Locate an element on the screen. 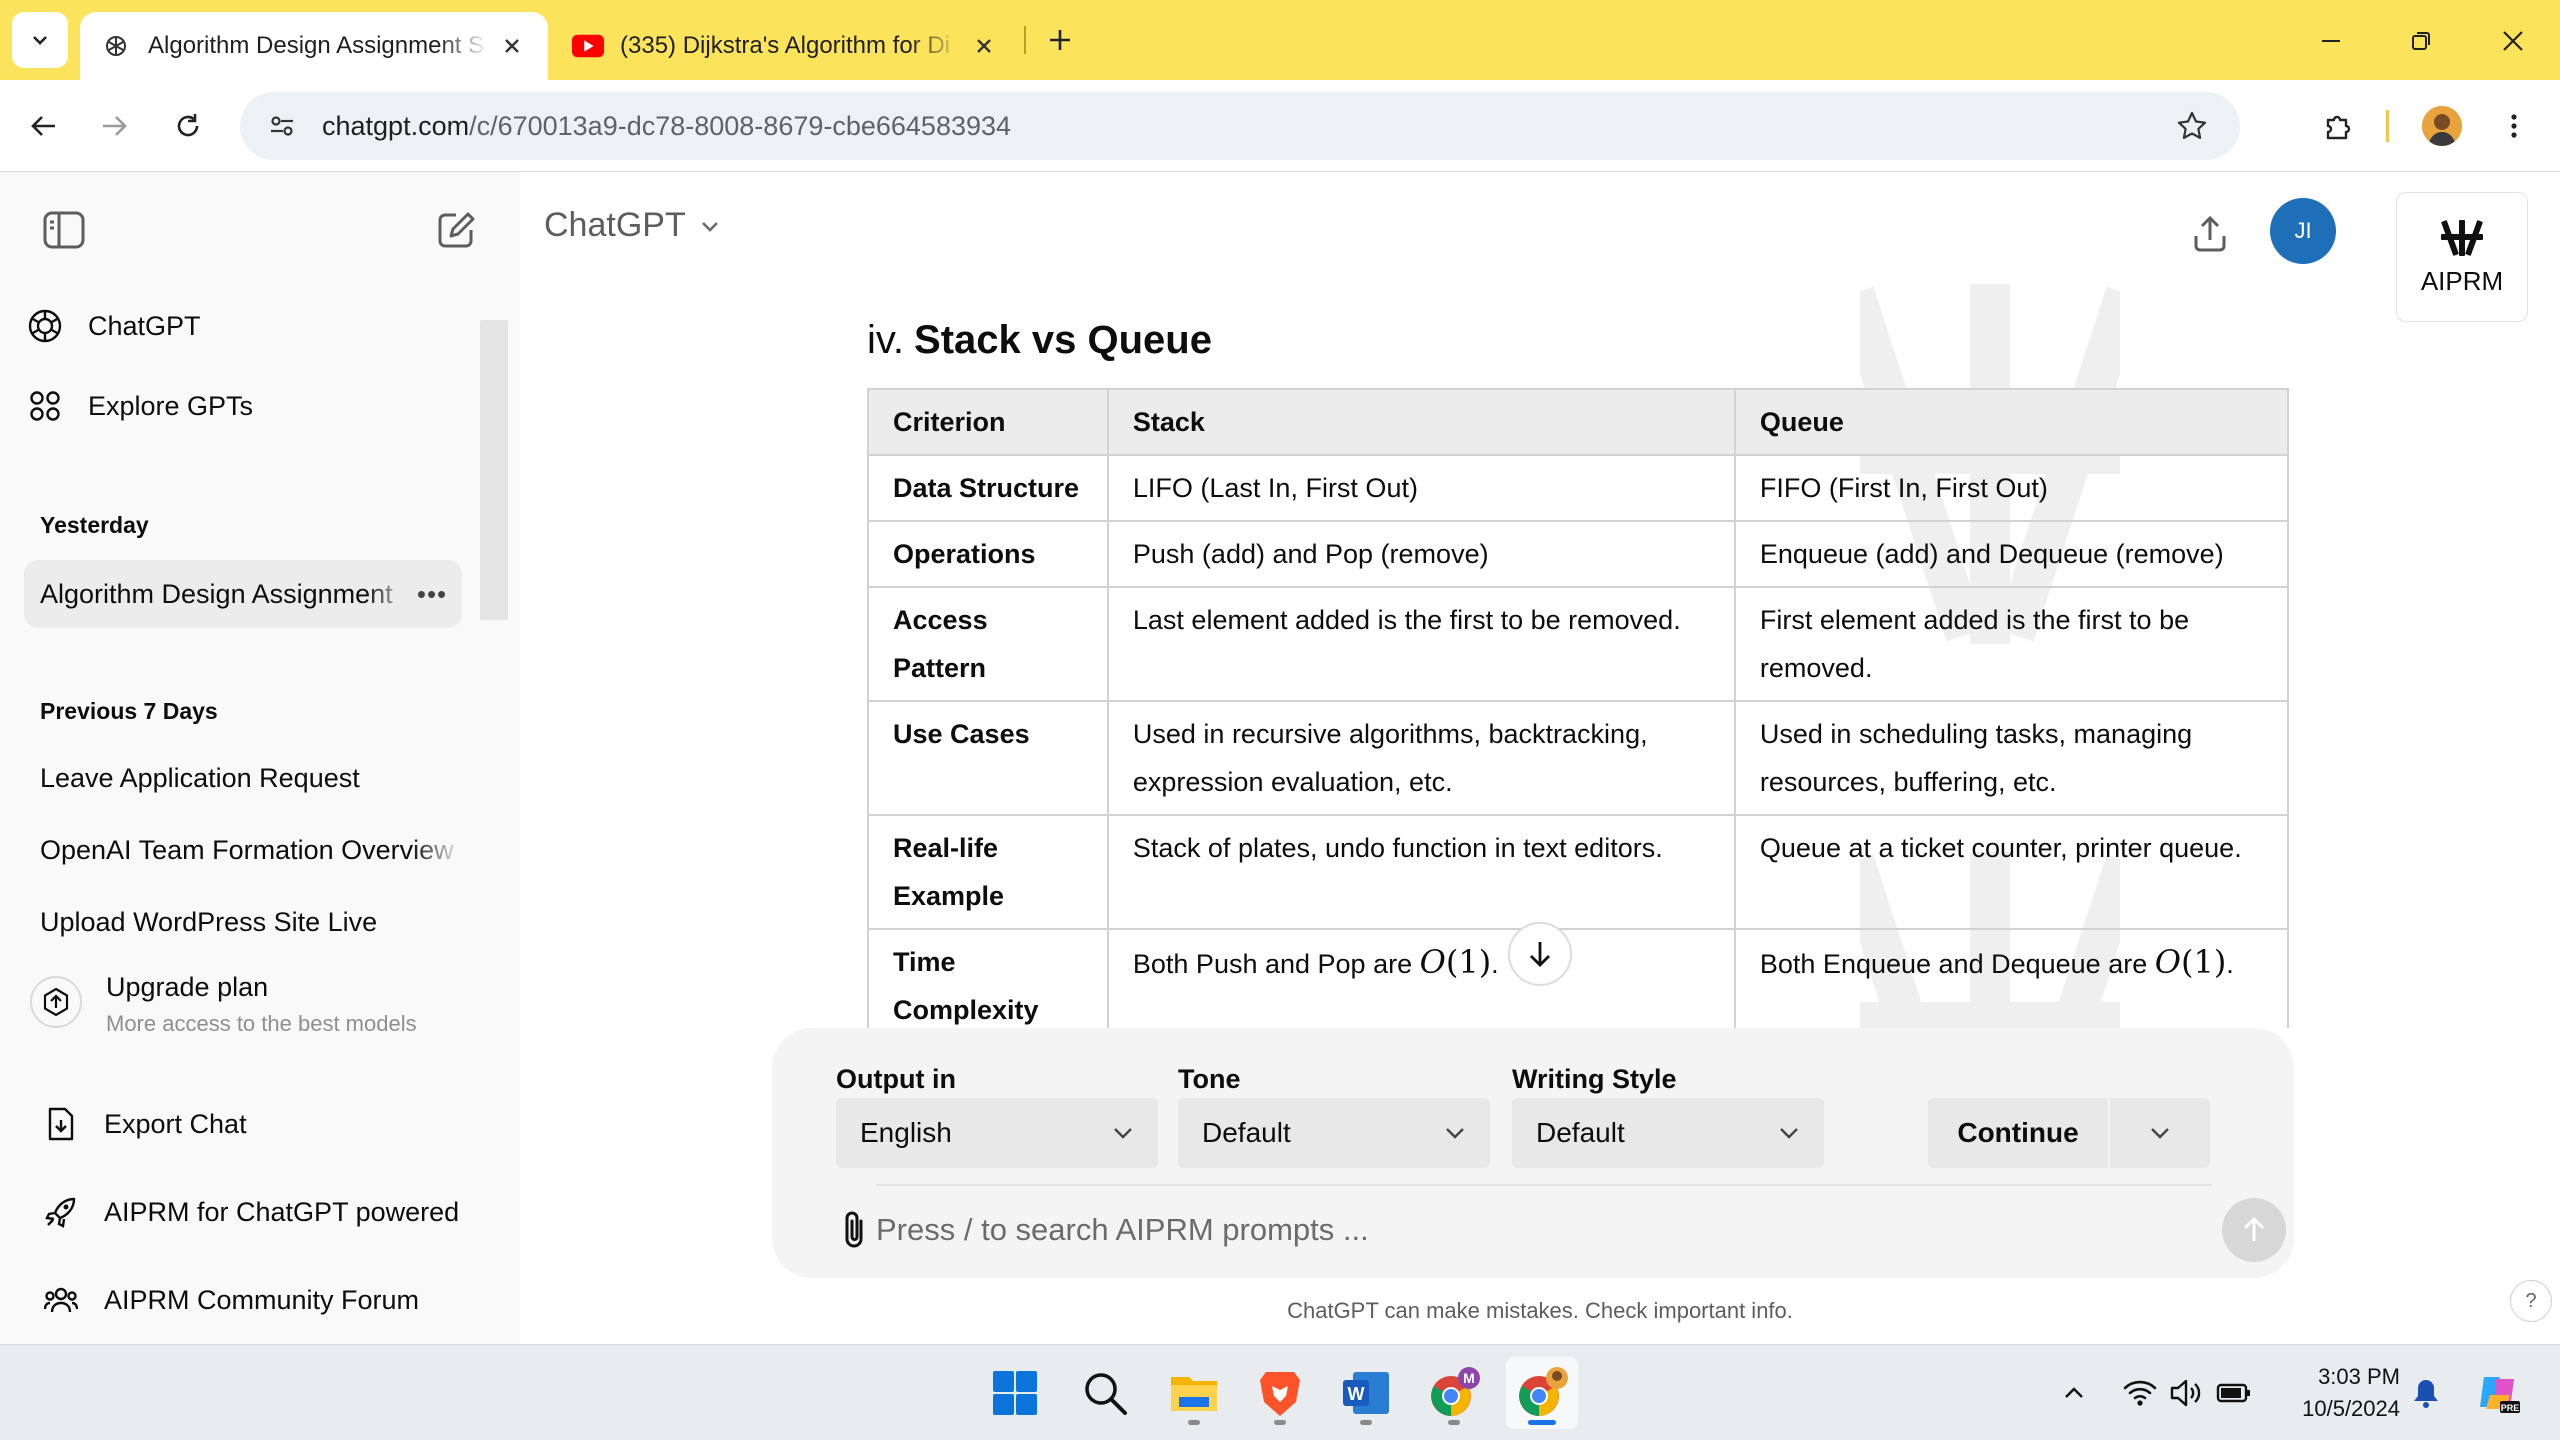  chat-item-leave-application: Leave Application Request is located at coordinates (243, 778).